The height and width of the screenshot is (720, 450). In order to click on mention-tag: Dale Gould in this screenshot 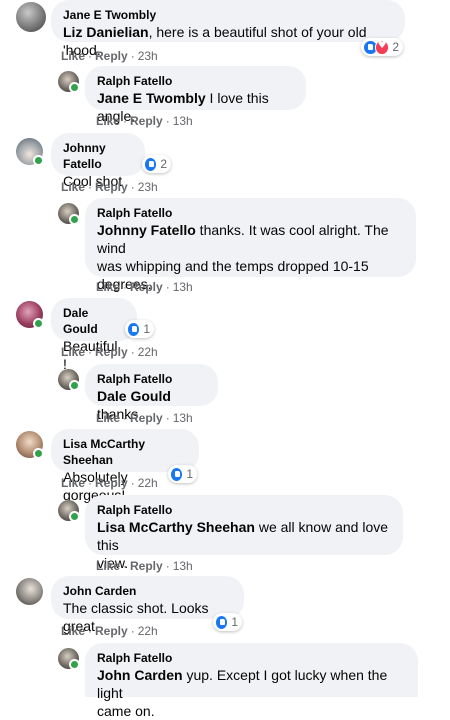, I will do `click(134, 396)`.